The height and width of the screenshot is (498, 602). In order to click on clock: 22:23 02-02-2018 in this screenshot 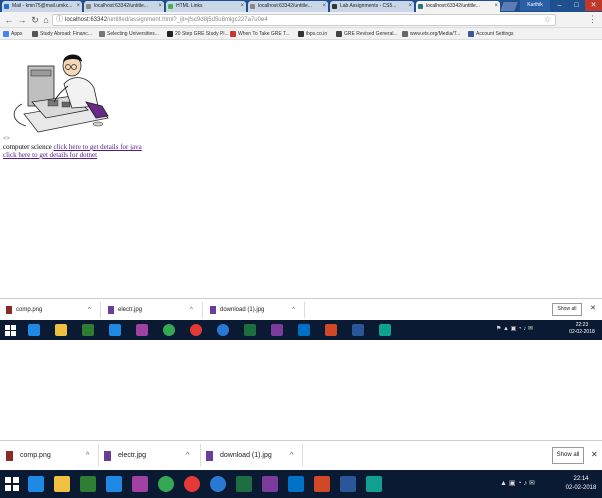, I will do `click(582, 329)`.